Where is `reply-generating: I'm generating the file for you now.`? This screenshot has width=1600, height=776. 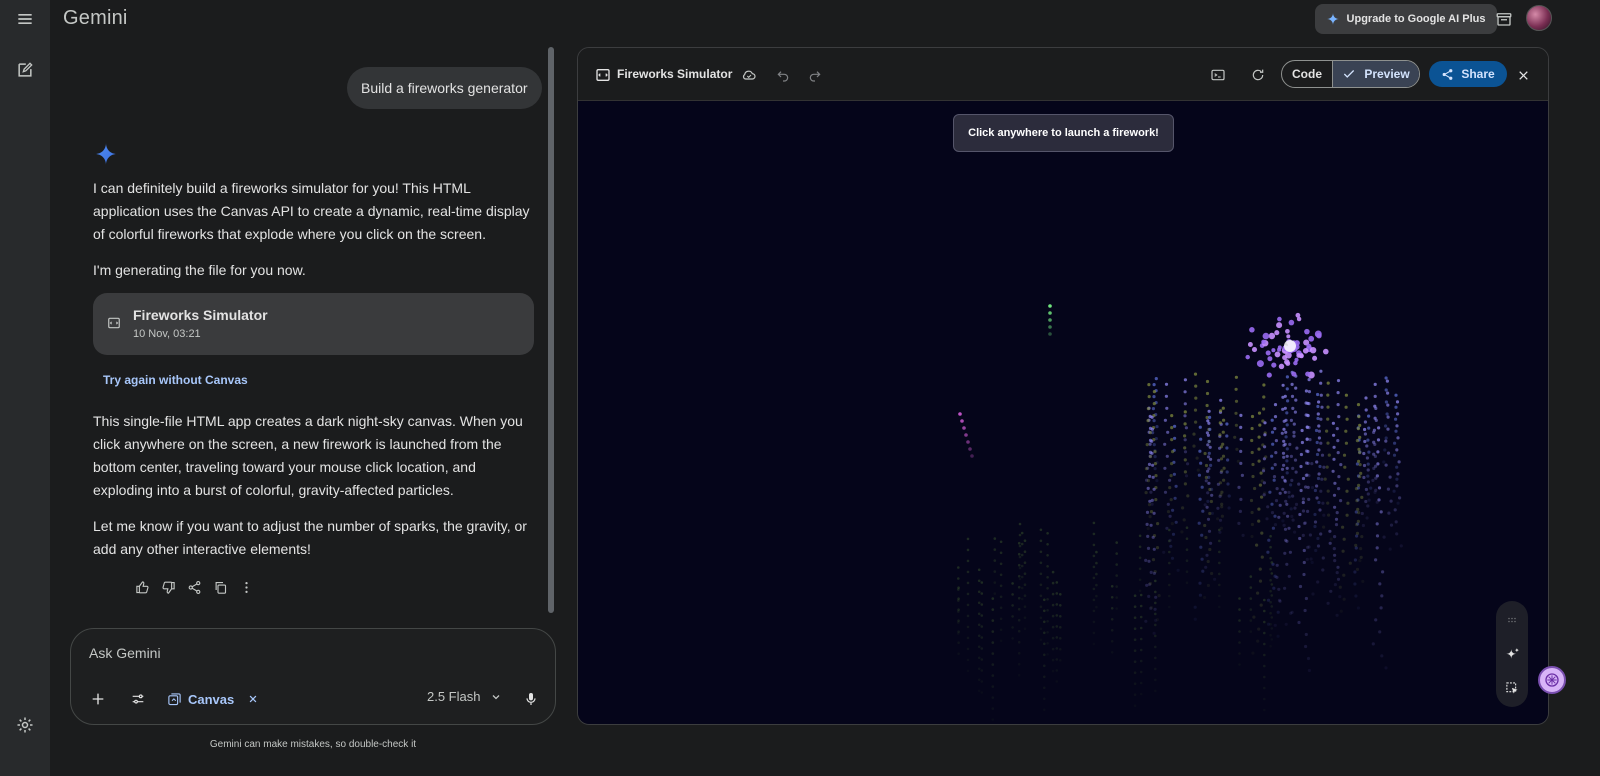
reply-generating: I'm generating the file for you now. is located at coordinates (199, 270).